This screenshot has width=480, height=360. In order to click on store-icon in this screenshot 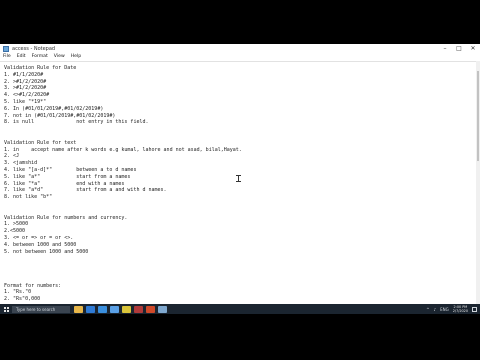, I will do `click(102, 309)`.